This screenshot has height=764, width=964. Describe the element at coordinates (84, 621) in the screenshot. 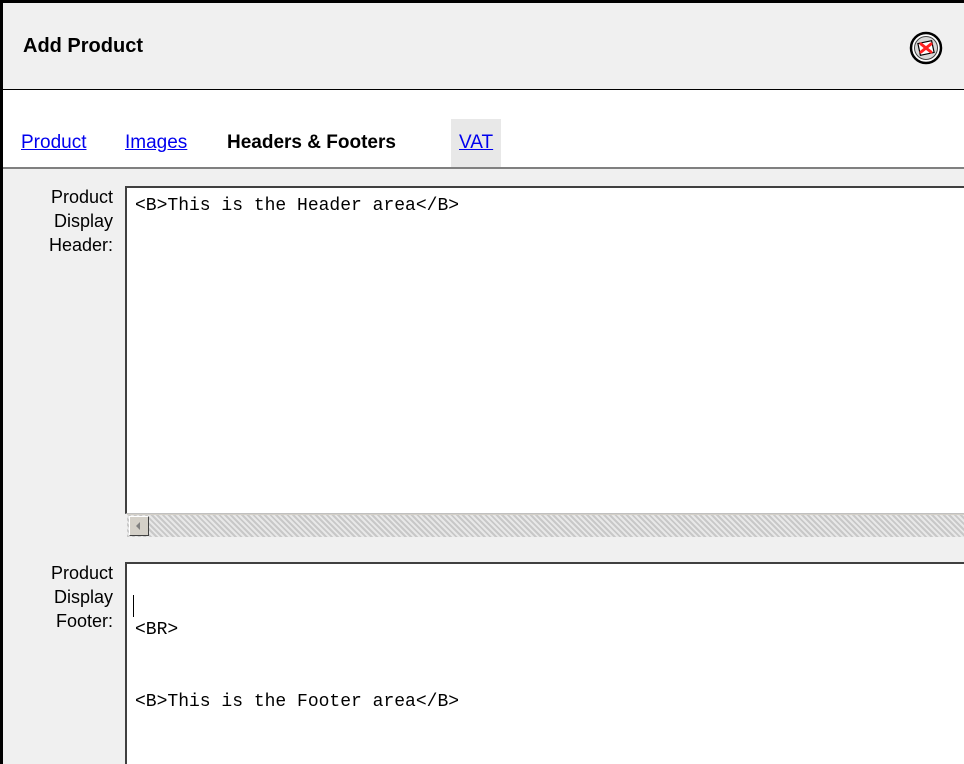

I see `footer-label-line: Footer:` at that location.